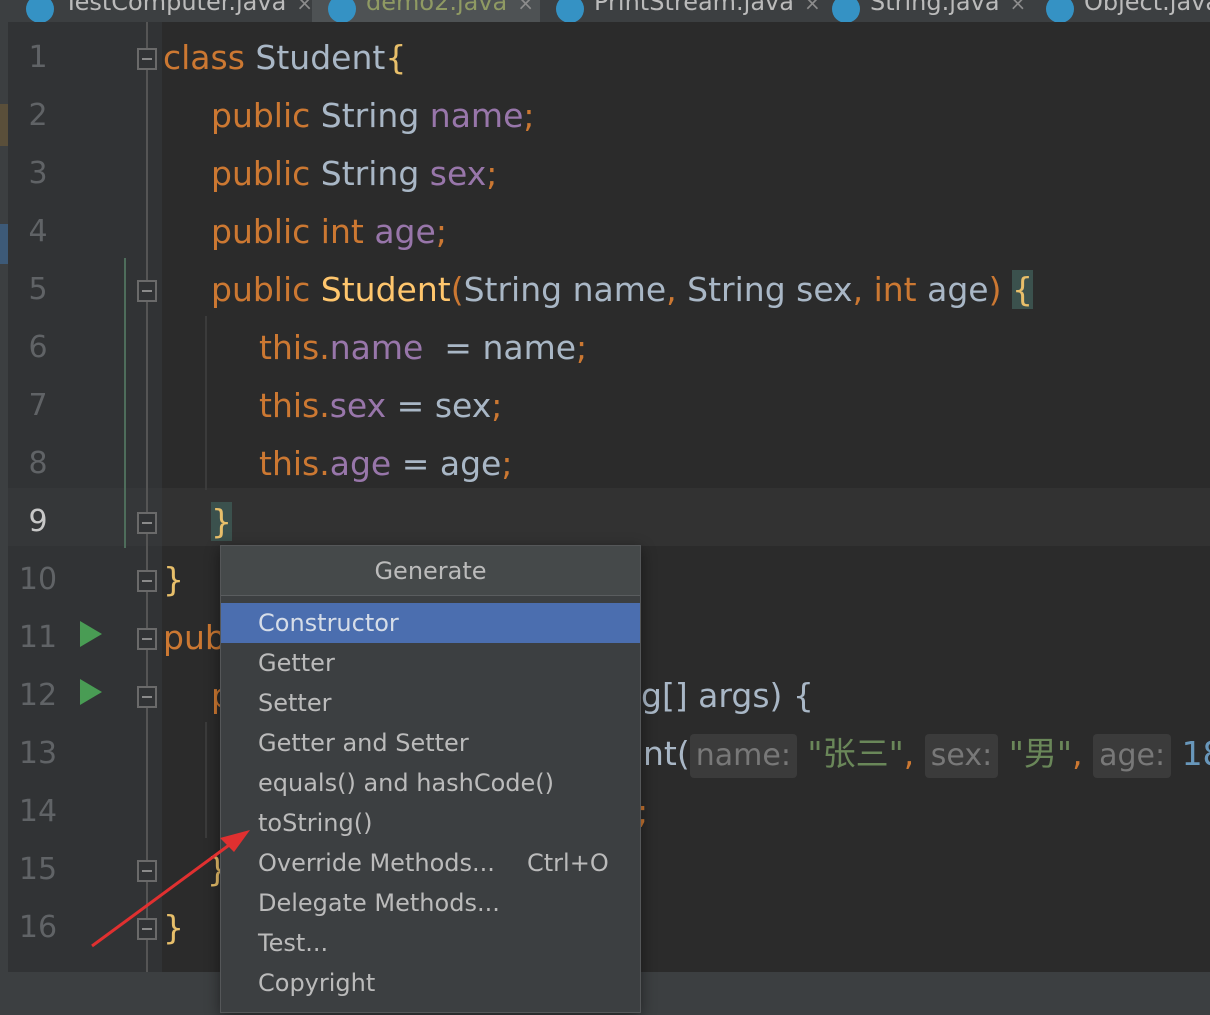 This screenshot has width=1210, height=1015. Describe the element at coordinates (38, 58) in the screenshot. I see `line-number: 1` at that location.